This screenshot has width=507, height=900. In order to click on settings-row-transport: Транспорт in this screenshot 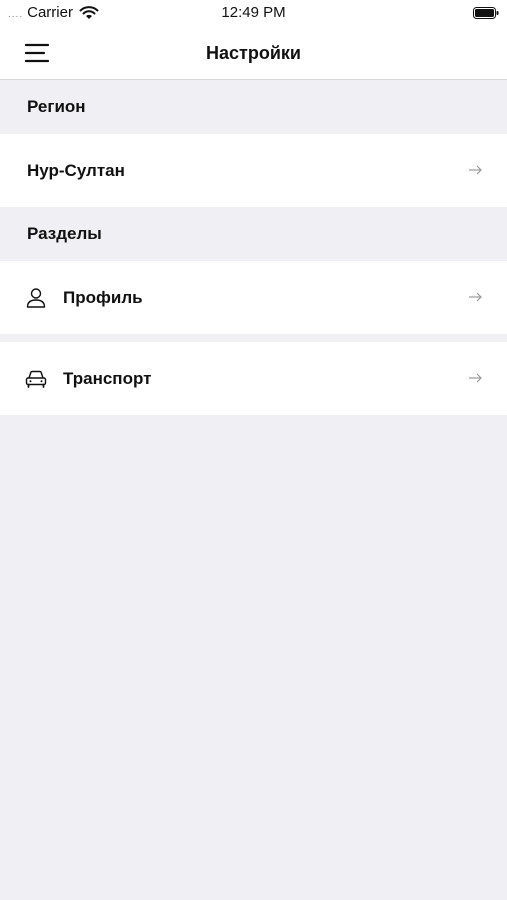, I will do `click(253, 378)`.